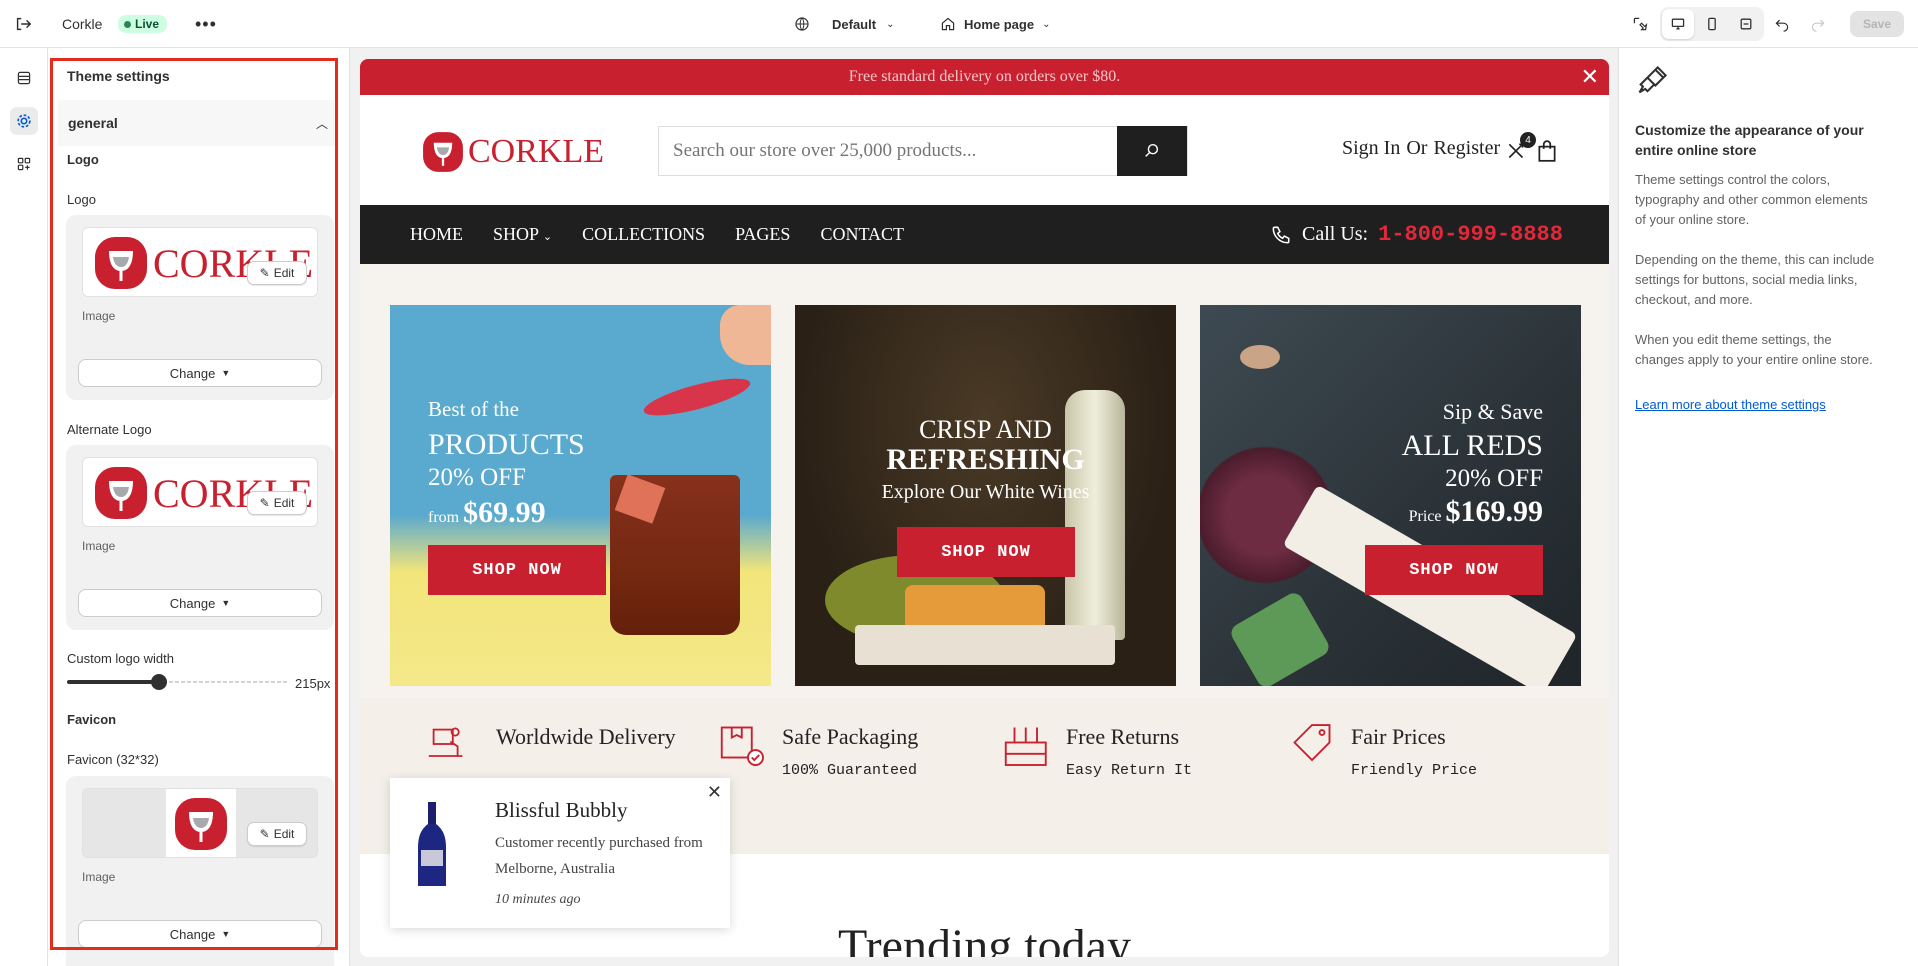 The height and width of the screenshot is (966, 1918). What do you see at coordinates (277, 273) in the screenshot?
I see `logo-edit-button: ✎ Edit` at bounding box center [277, 273].